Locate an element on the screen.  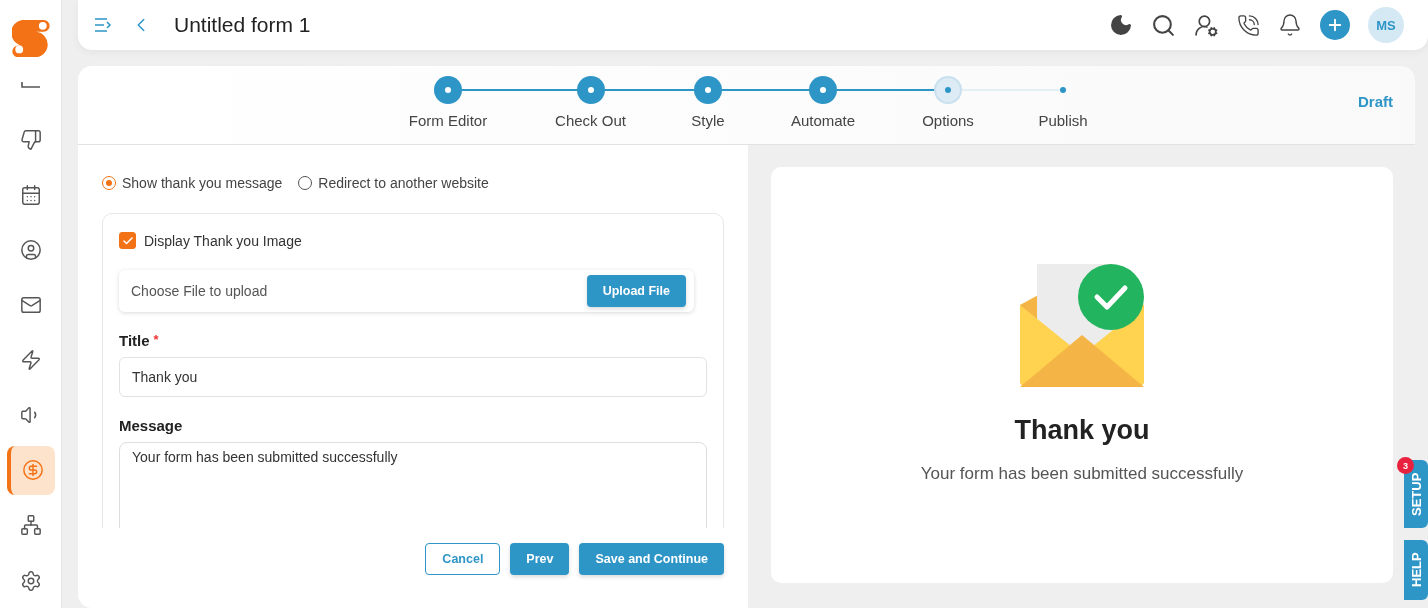
dollar-icon is located at coordinates (32, 470).